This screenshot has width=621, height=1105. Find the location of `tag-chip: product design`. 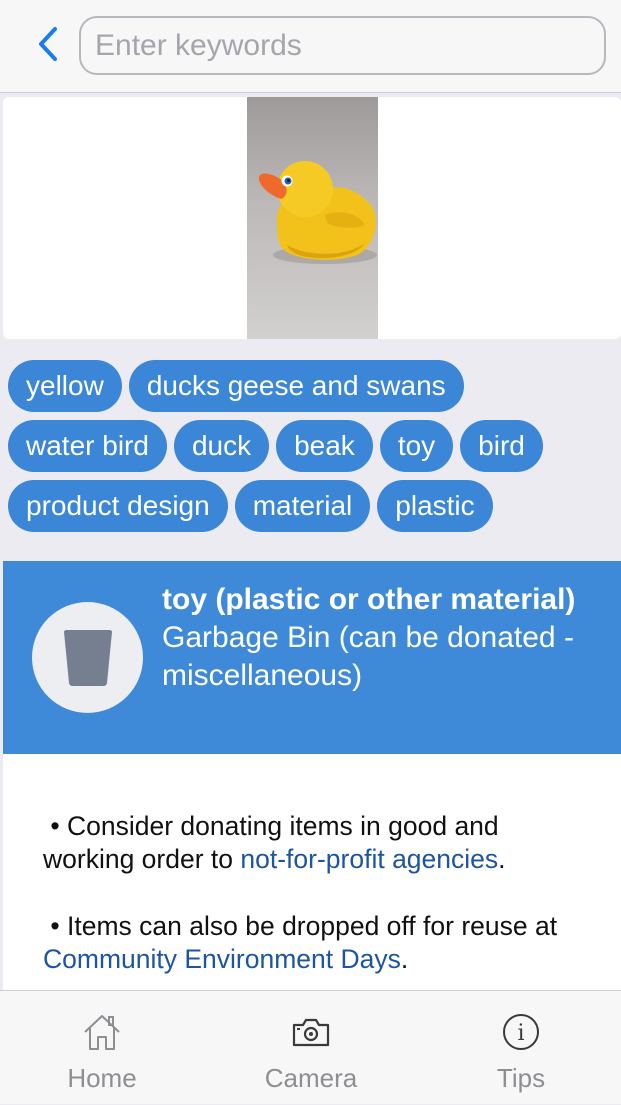

tag-chip: product design is located at coordinates (118, 506).